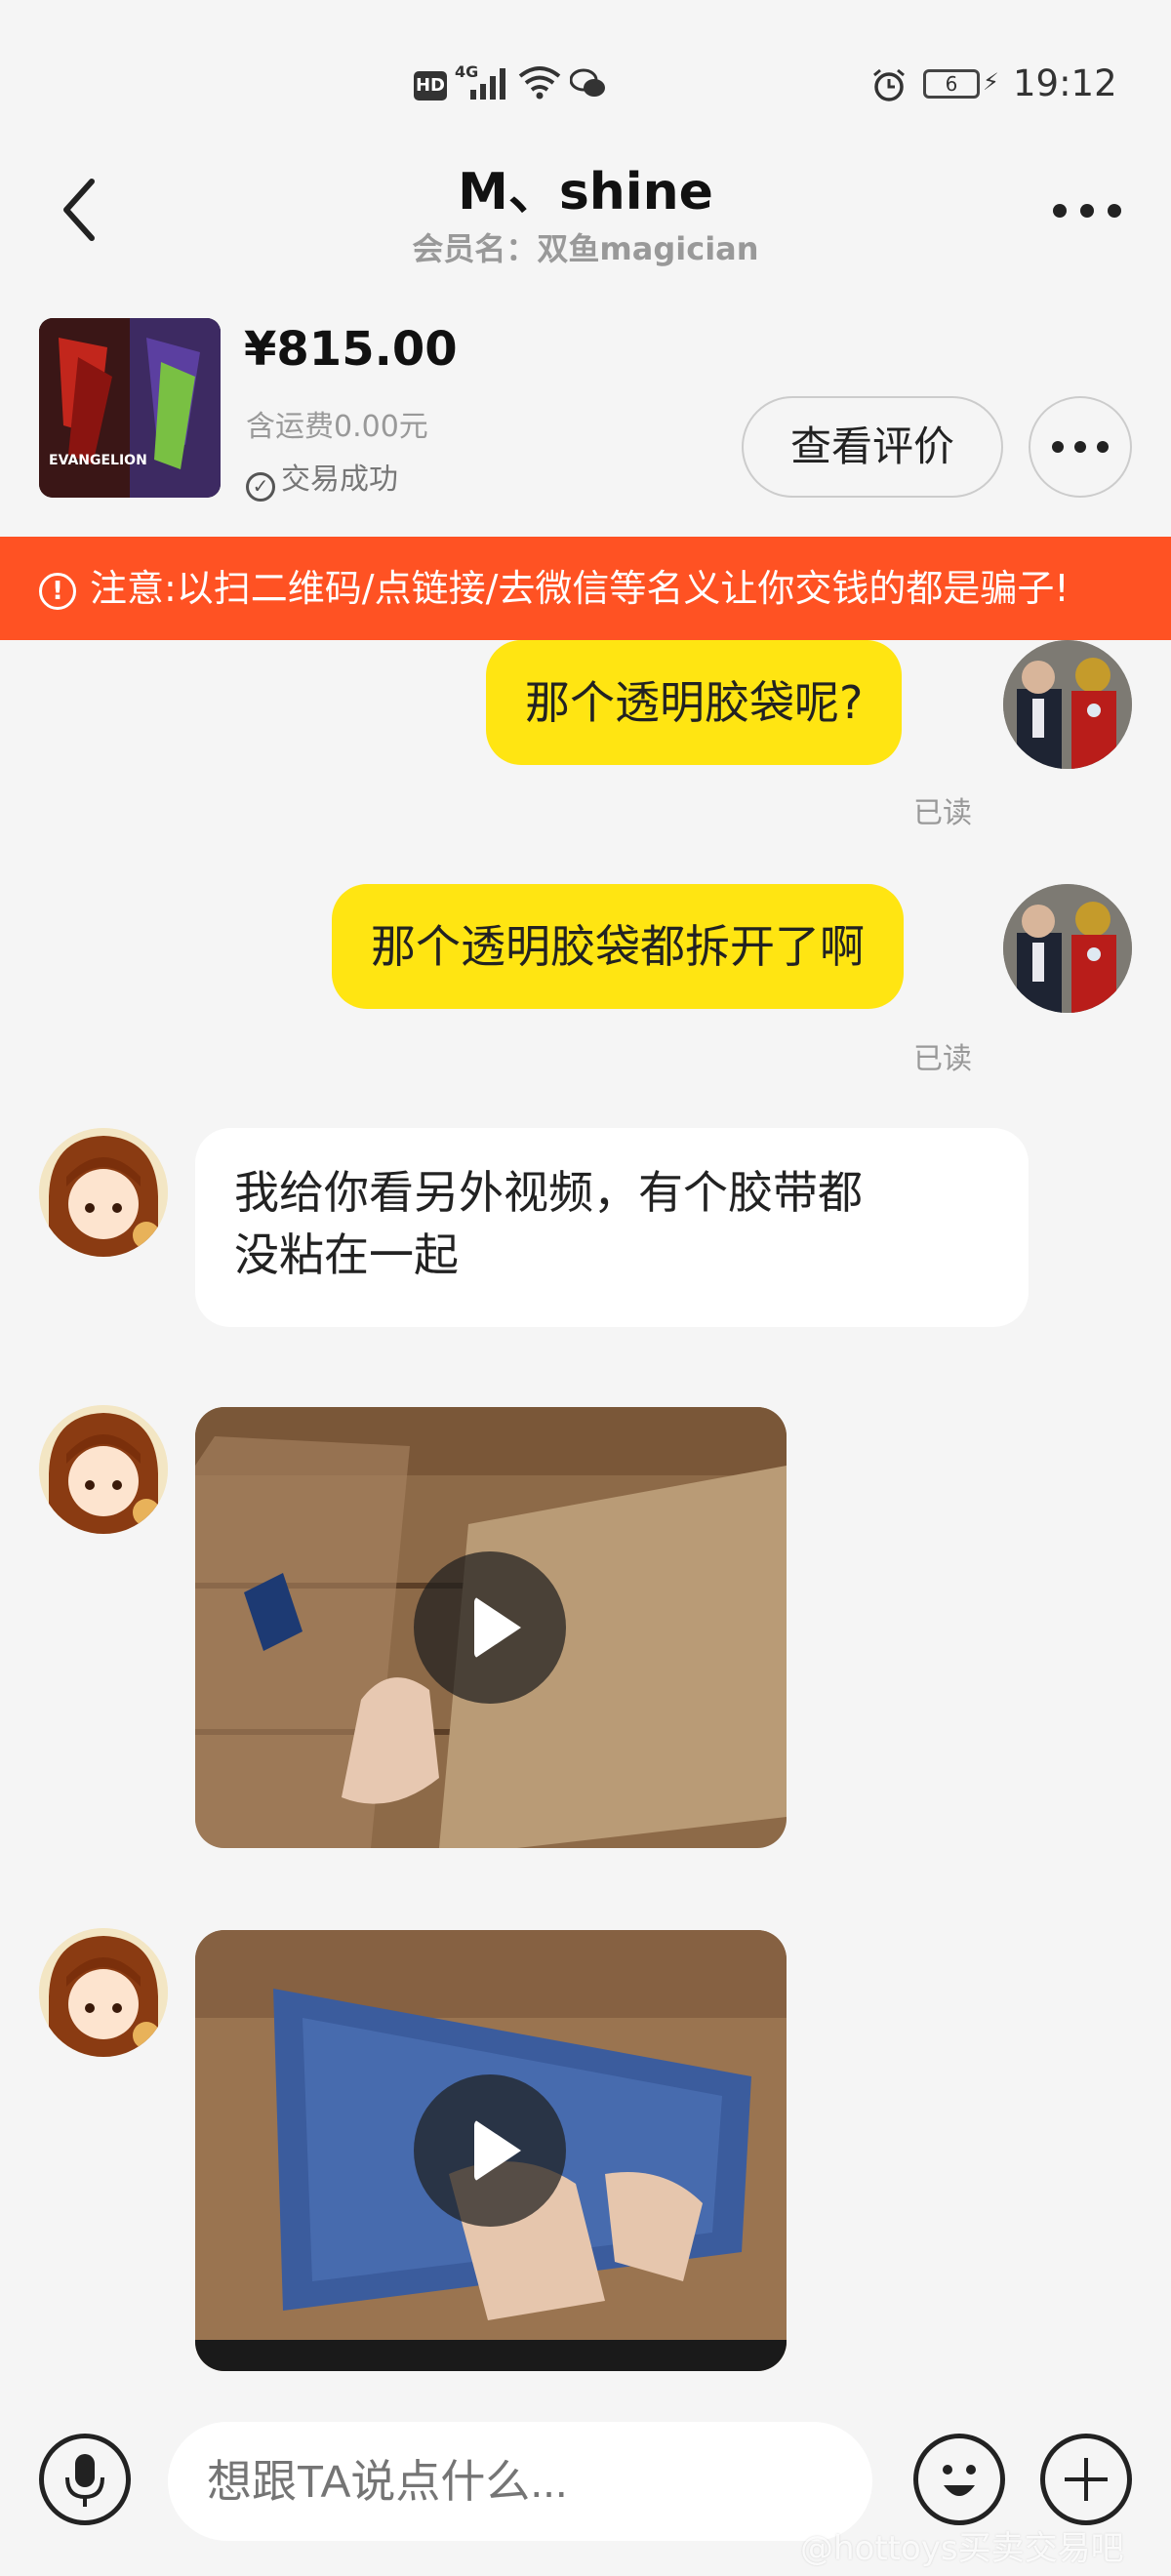 Image resolution: width=1171 pixels, height=2576 pixels. Describe the element at coordinates (346, 1254) in the screenshot. I see `message-line: 没粘在一起` at that location.